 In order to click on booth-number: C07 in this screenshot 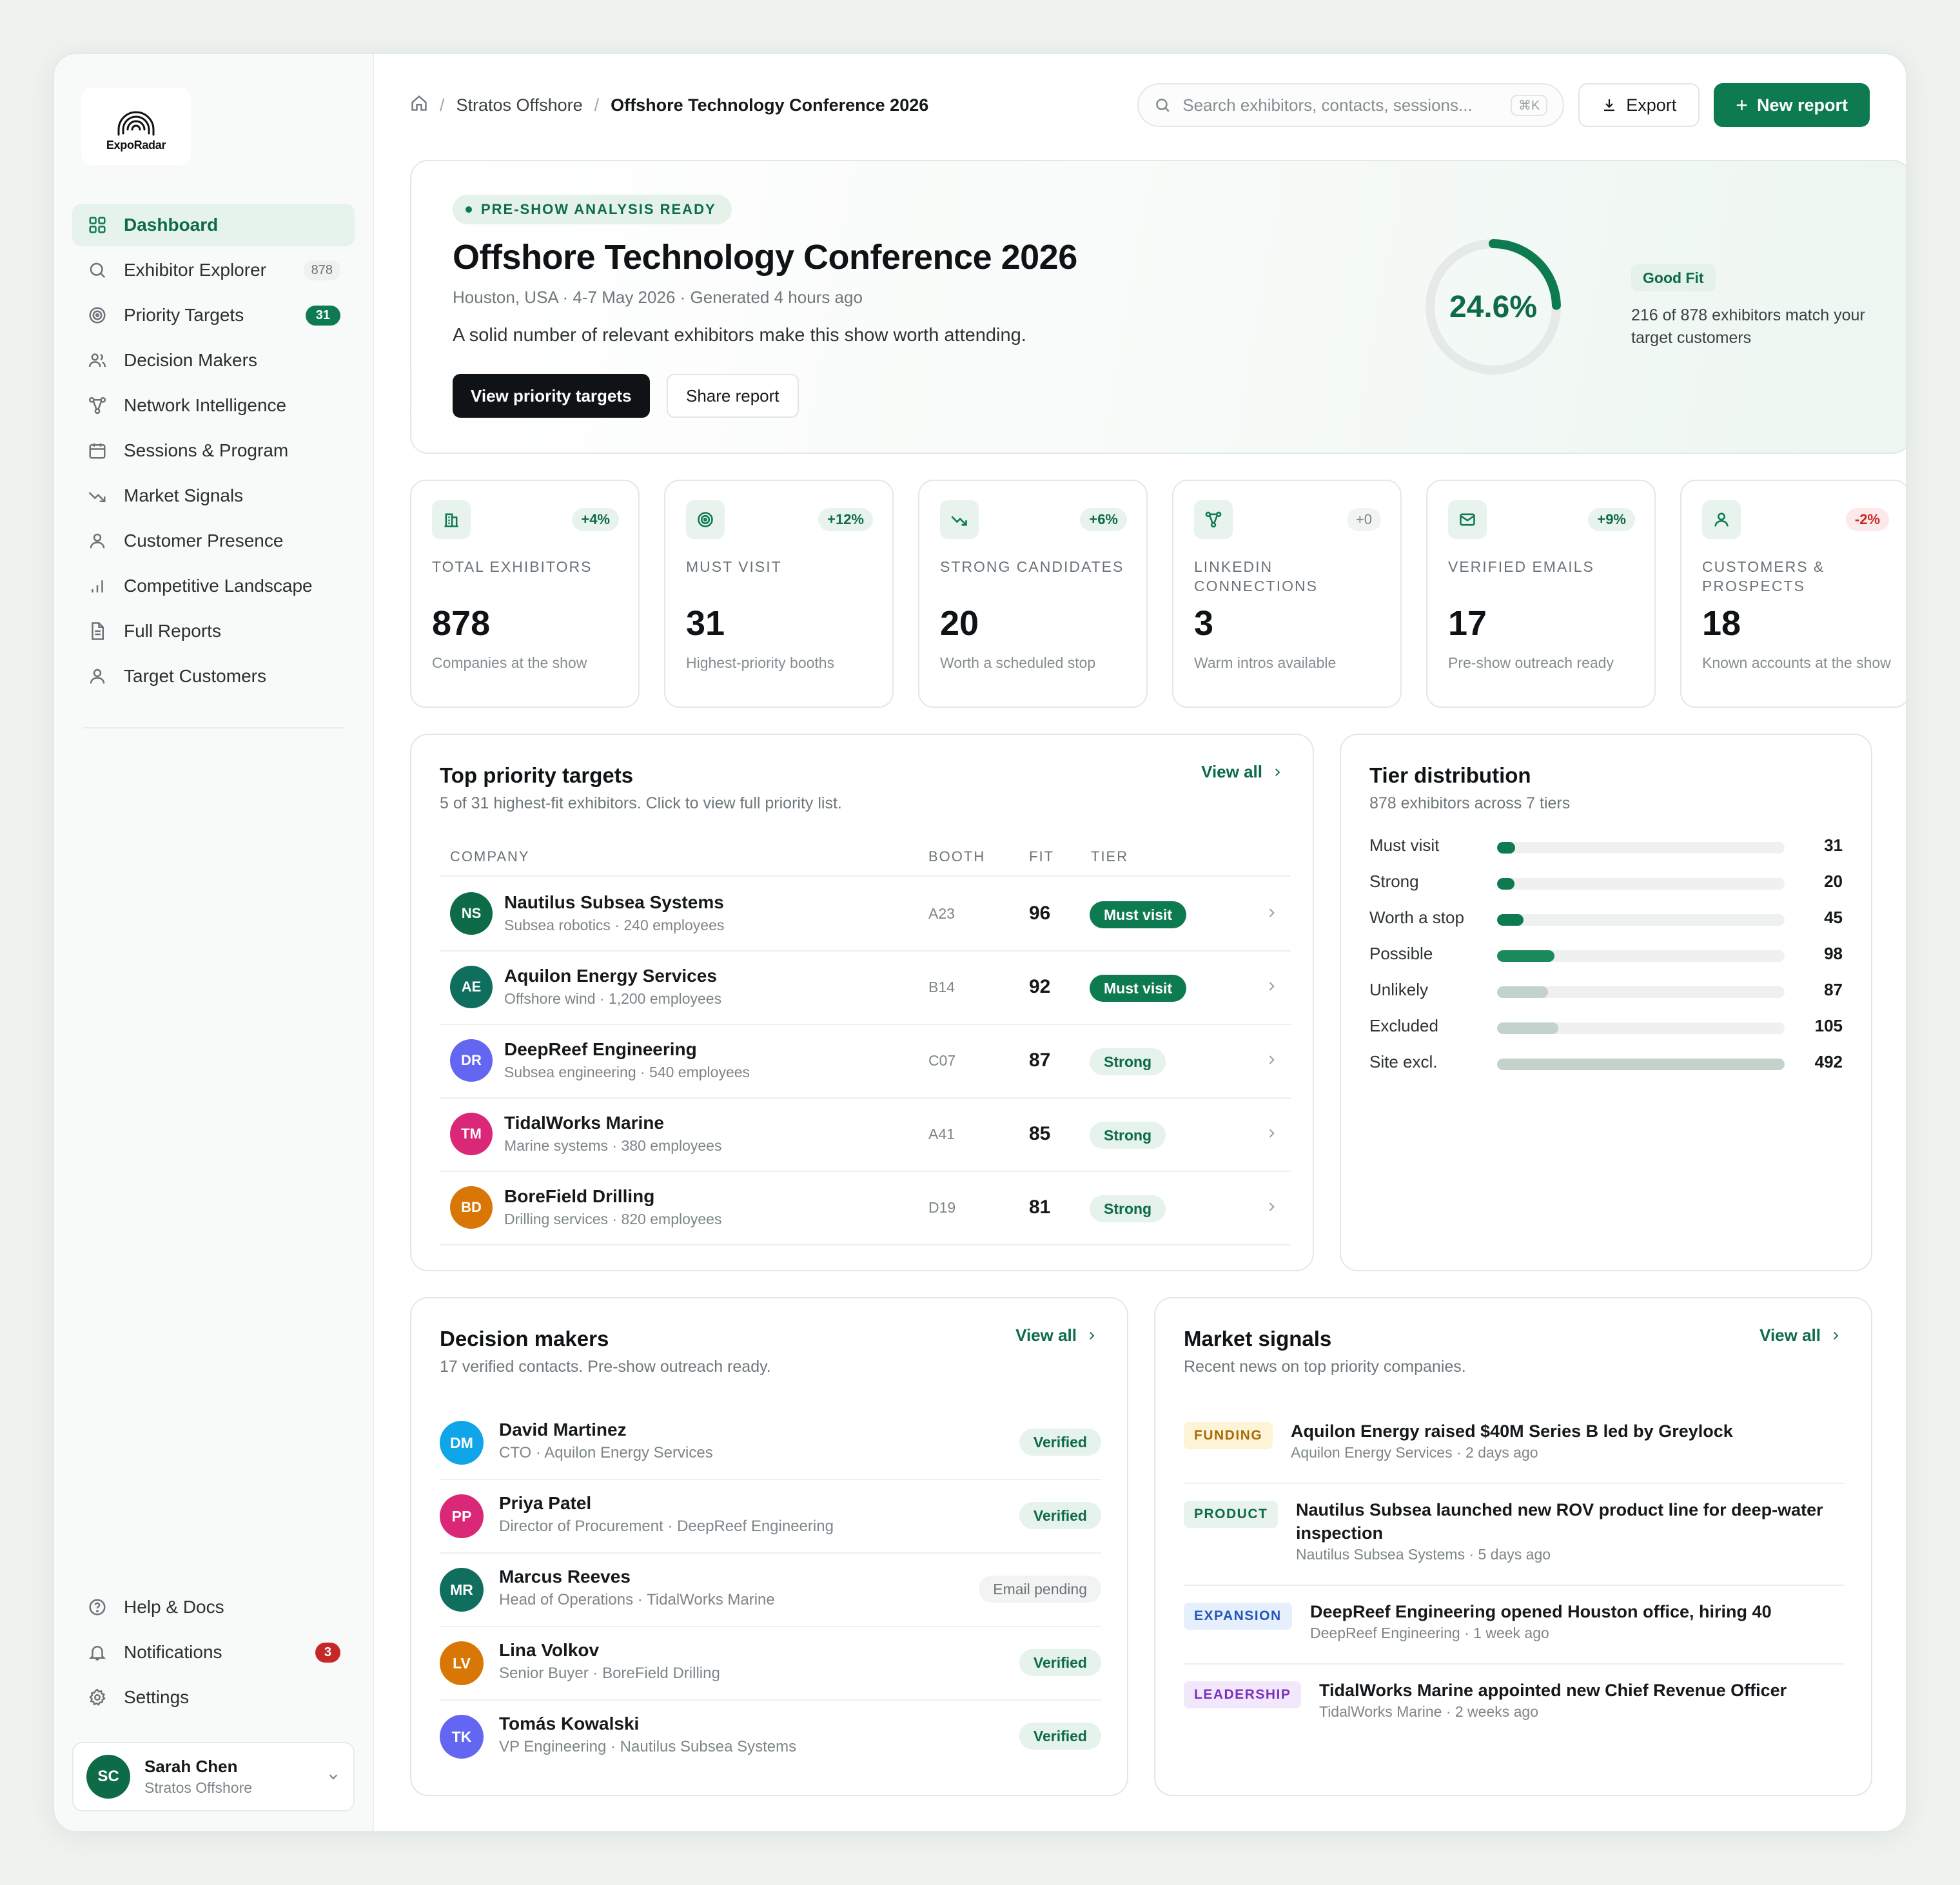, I will do `click(942, 1060)`.